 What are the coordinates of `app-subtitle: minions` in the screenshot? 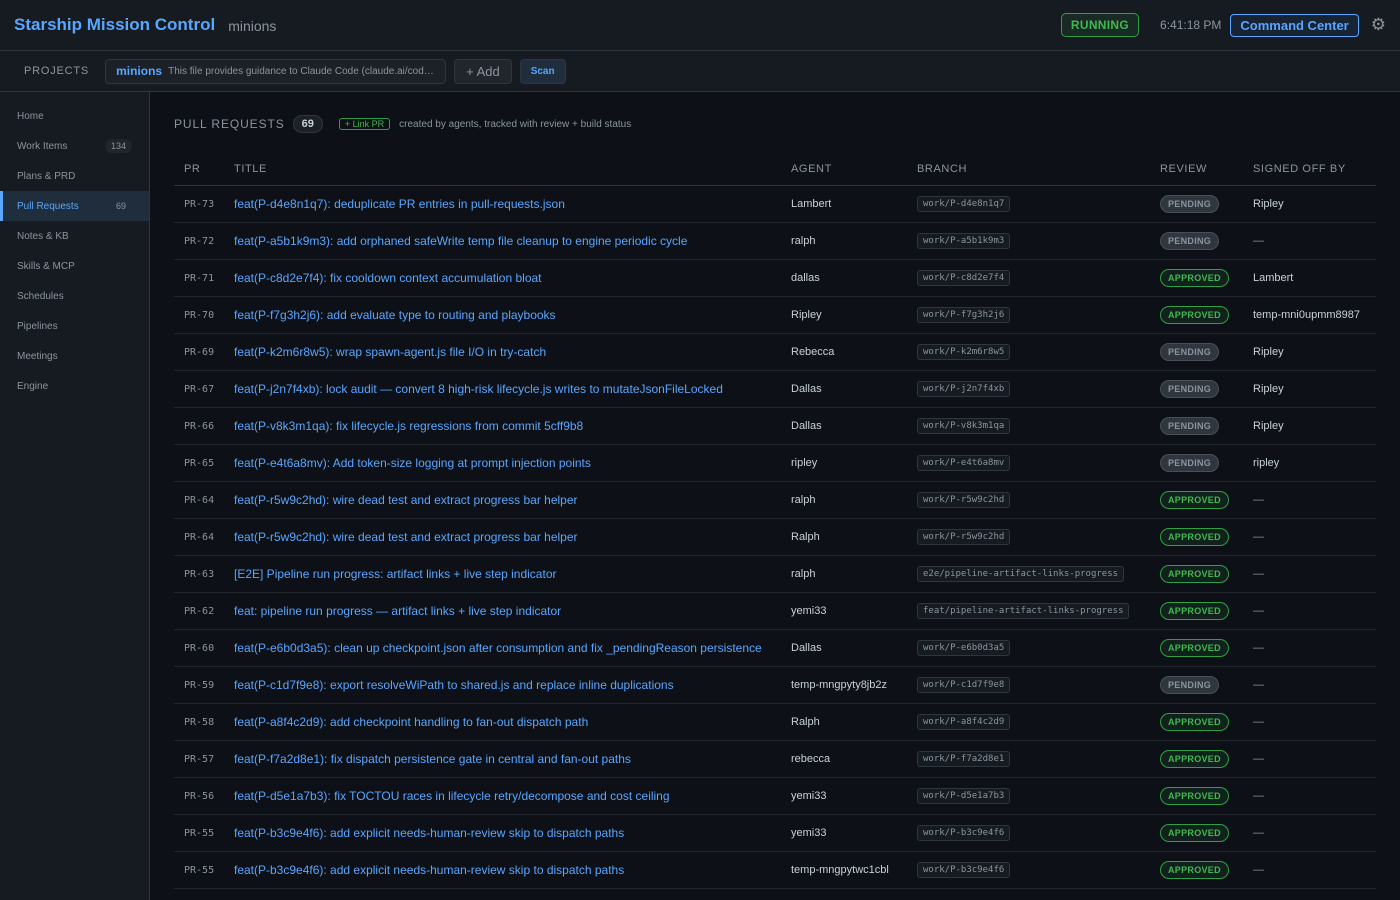 It's located at (252, 26).